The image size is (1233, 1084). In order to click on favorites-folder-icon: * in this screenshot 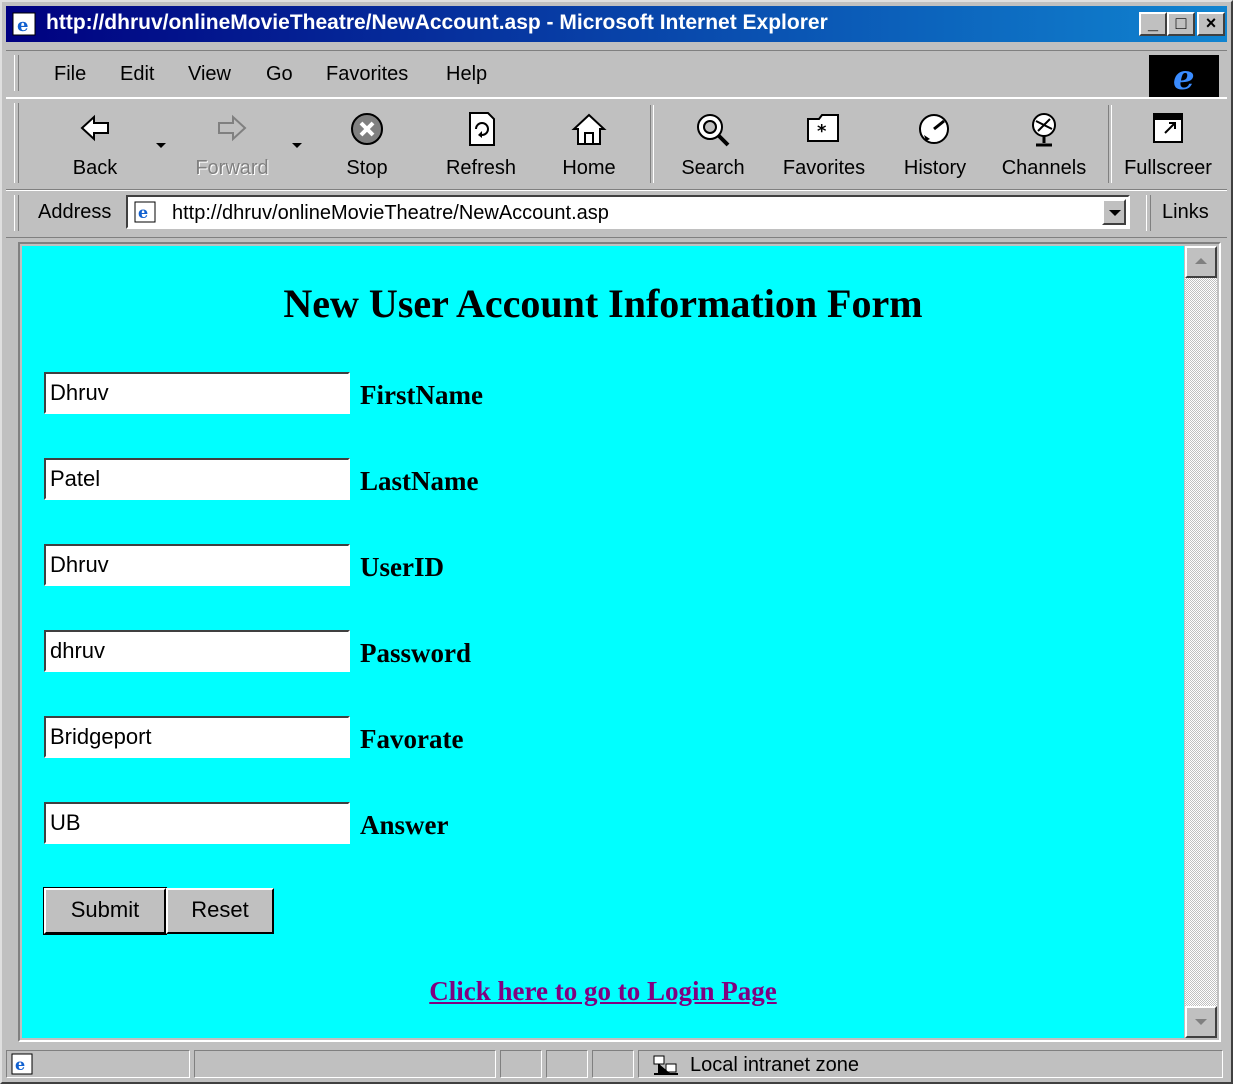, I will do `click(823, 128)`.